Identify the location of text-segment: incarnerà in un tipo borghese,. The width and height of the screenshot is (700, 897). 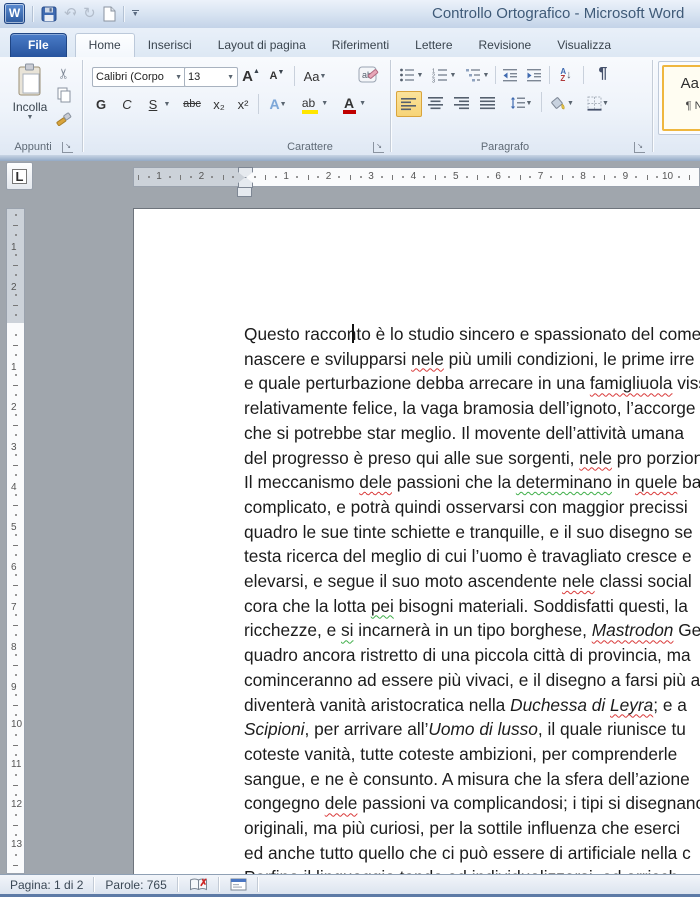
(472, 630).